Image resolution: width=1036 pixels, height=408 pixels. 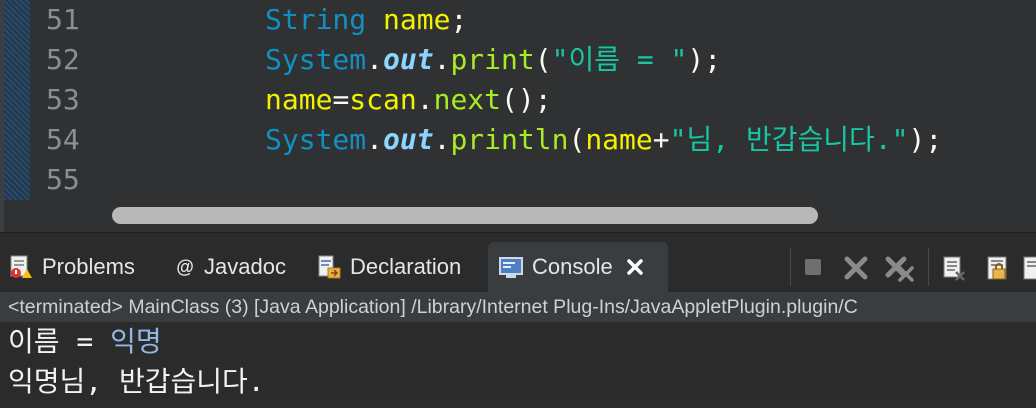 What do you see at coordinates (635, 267) in the screenshot?
I see `close-icon` at bounding box center [635, 267].